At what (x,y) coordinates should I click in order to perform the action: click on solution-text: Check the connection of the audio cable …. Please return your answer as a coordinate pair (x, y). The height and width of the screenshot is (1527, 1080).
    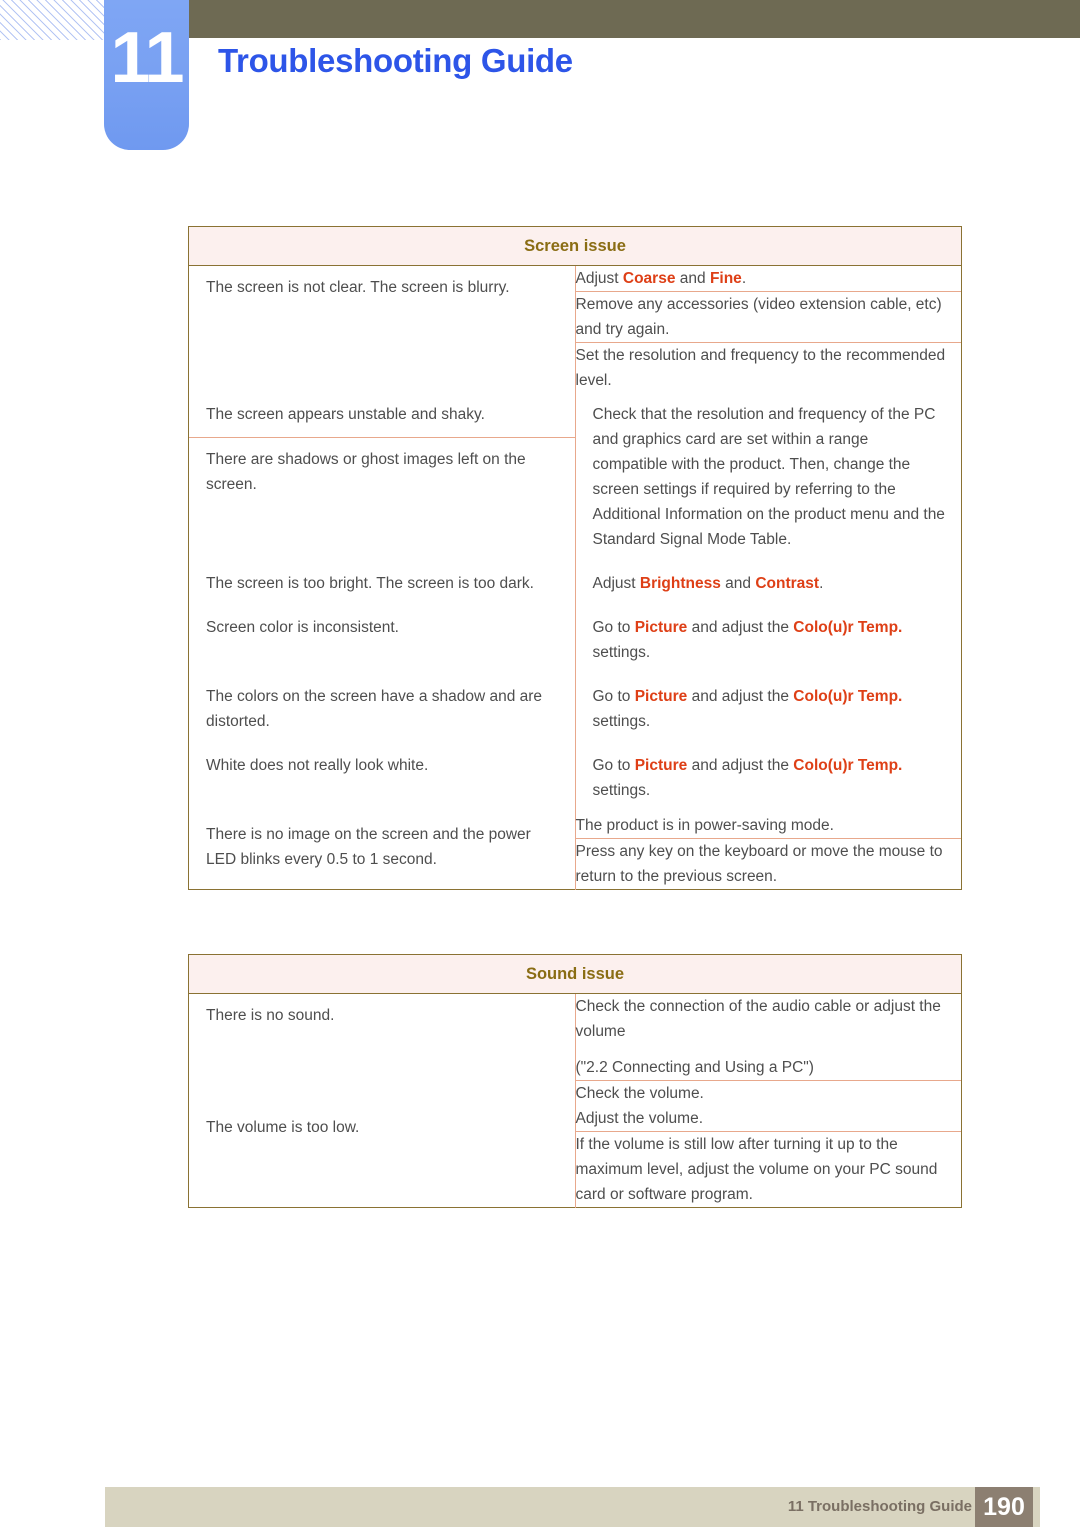
    Looking at the image, I should click on (758, 1019).